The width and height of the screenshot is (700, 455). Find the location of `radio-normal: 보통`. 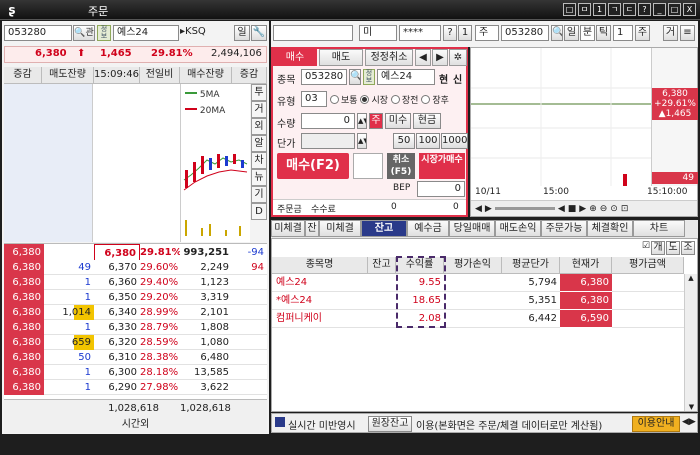

radio-normal: 보통 is located at coordinates (344, 100).